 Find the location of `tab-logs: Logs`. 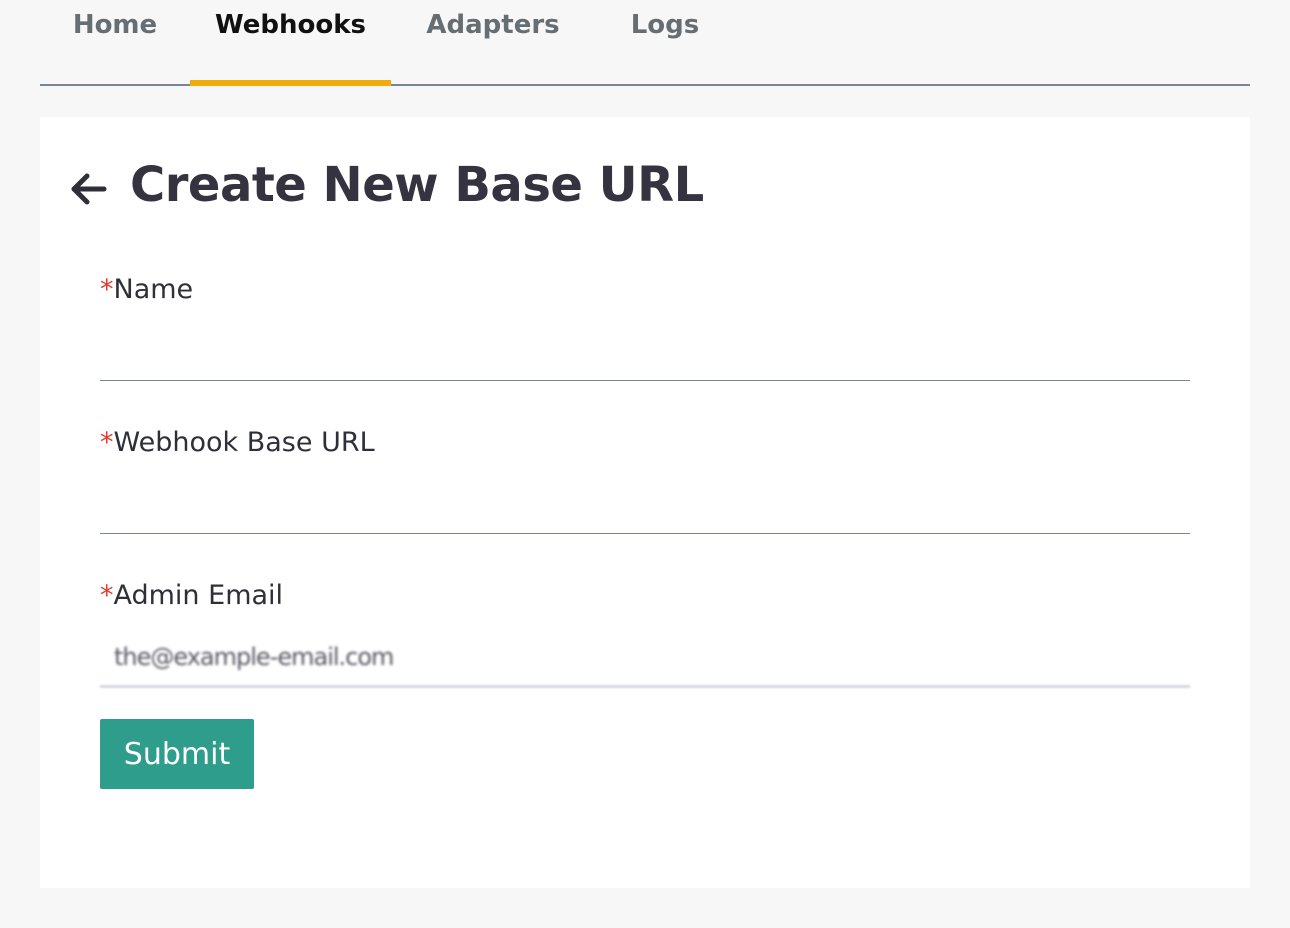

tab-logs: Logs is located at coordinates (665, 43).